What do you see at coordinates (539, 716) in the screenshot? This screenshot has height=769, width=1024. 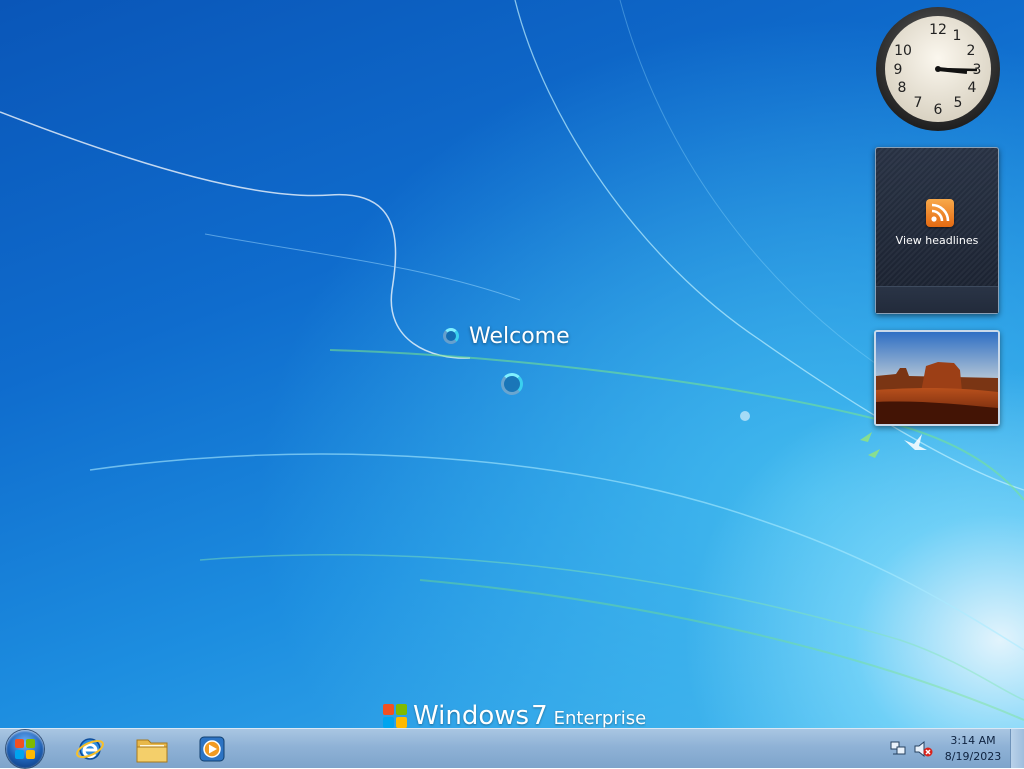 I see `brand-version: 7` at bounding box center [539, 716].